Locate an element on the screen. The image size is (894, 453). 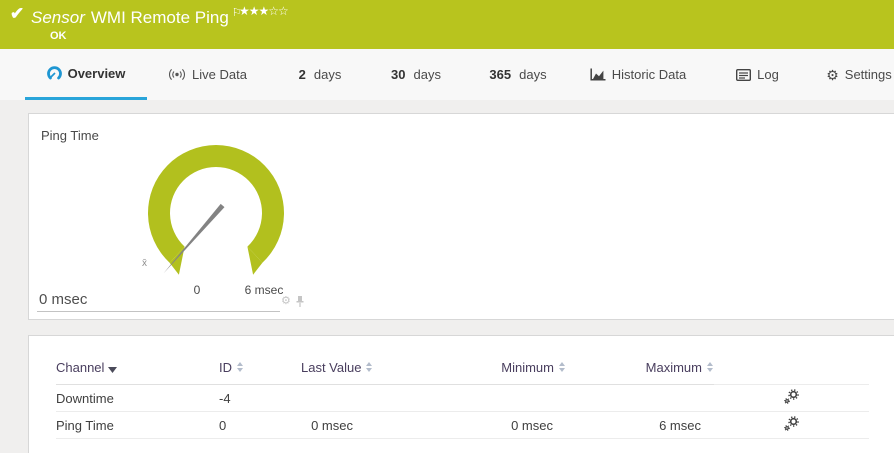
column-header-minimum: Minimum is located at coordinates (466, 372).